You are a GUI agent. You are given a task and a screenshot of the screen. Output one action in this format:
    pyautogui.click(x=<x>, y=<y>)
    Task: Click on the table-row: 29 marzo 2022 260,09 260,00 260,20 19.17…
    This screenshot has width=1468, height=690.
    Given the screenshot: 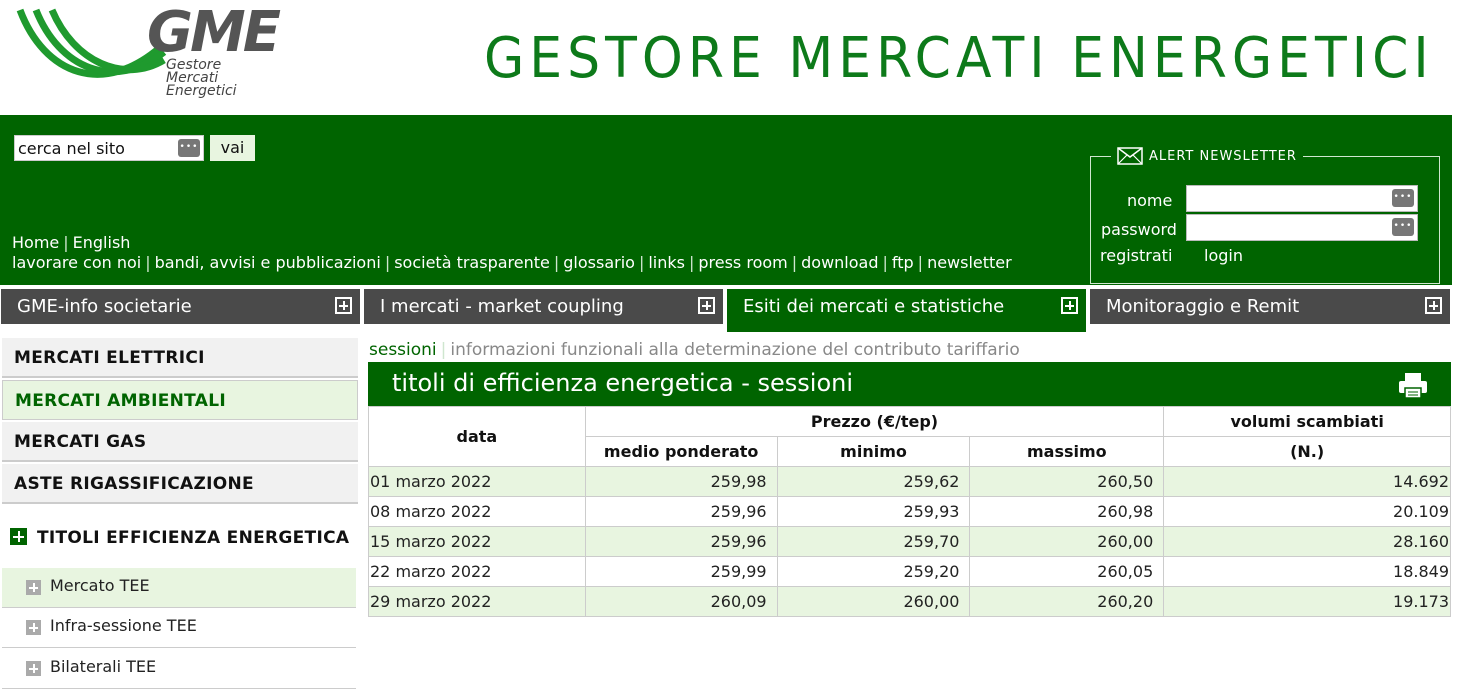 What is the action you would take?
    pyautogui.click(x=909, y=601)
    